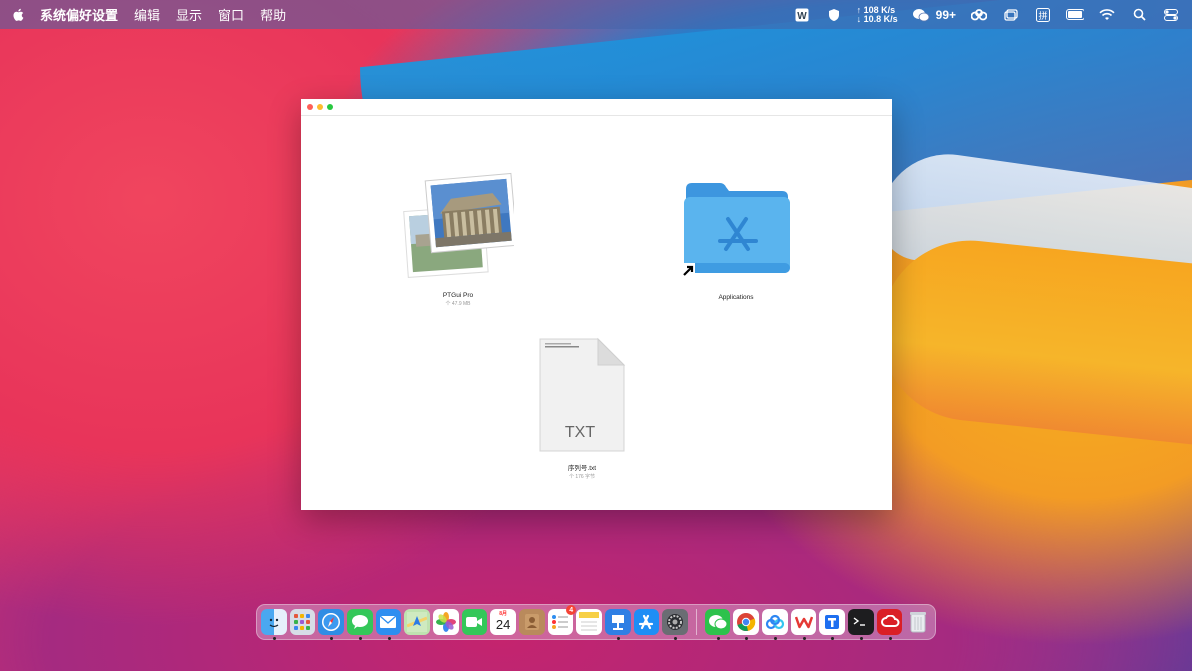 The height and width of the screenshot is (671, 1192). Describe the element at coordinates (775, 624) in the screenshot. I see `baidu-netdisk-dock-icon` at that location.